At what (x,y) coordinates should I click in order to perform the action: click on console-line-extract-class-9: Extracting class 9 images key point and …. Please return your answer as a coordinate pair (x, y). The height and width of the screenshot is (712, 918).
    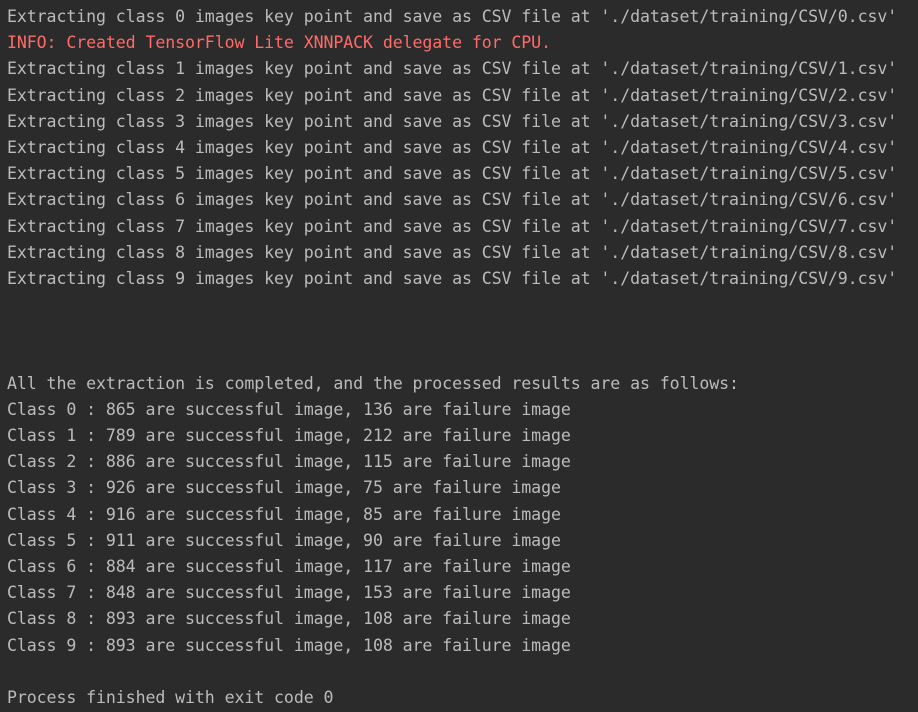
    Looking at the image, I should click on (452, 278).